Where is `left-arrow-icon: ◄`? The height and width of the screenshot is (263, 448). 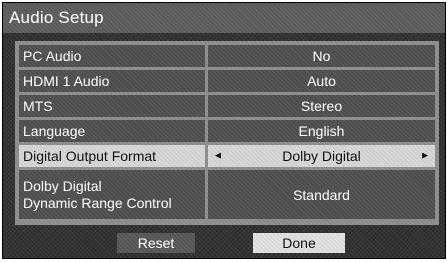
left-arrow-icon: ◄ is located at coordinates (218, 156).